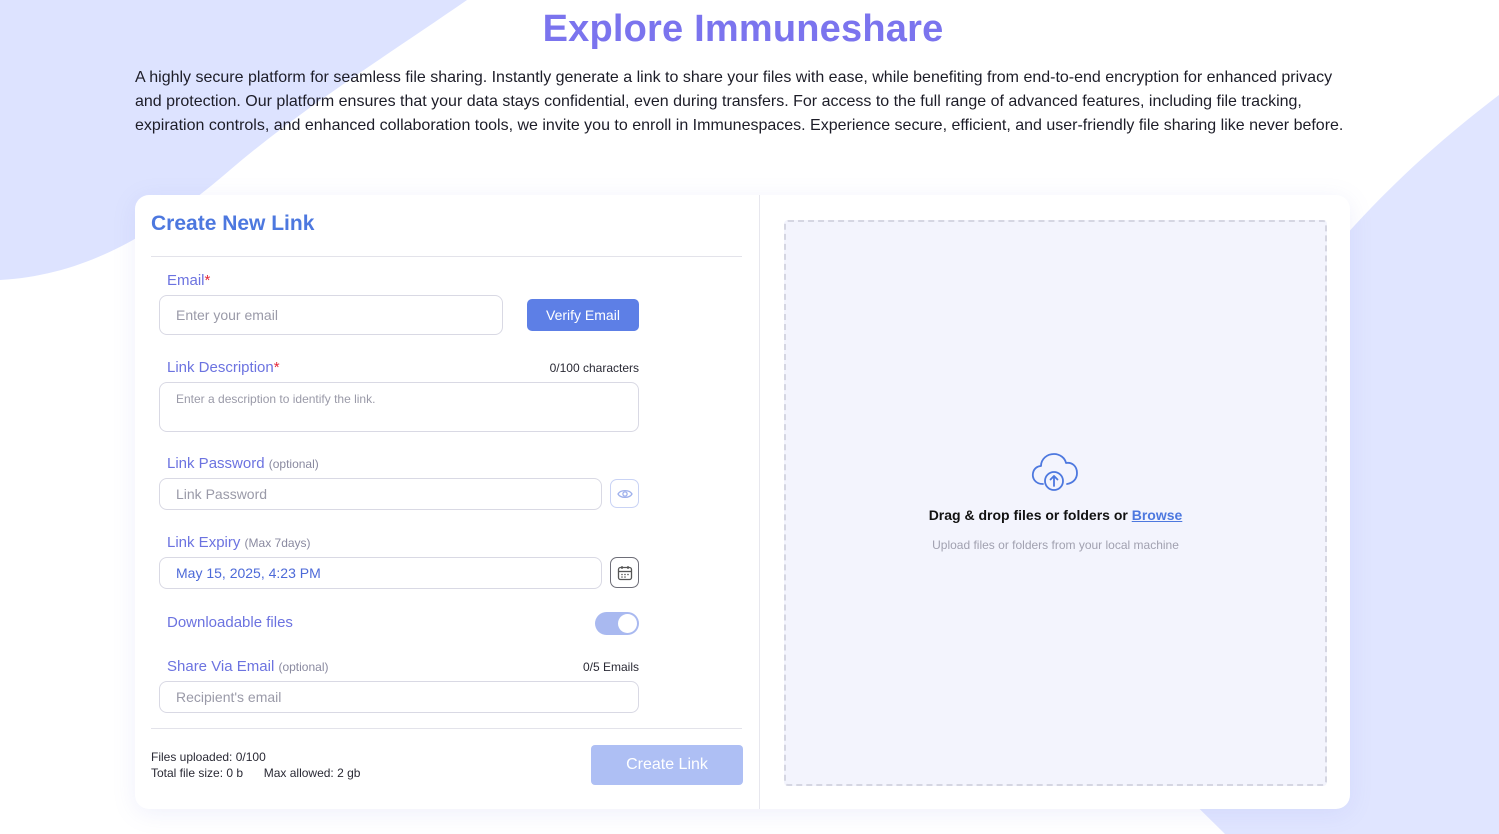 Image resolution: width=1499 pixels, height=834 pixels. What do you see at coordinates (230, 622) in the screenshot?
I see `downloadable-label: Downloadable files` at bounding box center [230, 622].